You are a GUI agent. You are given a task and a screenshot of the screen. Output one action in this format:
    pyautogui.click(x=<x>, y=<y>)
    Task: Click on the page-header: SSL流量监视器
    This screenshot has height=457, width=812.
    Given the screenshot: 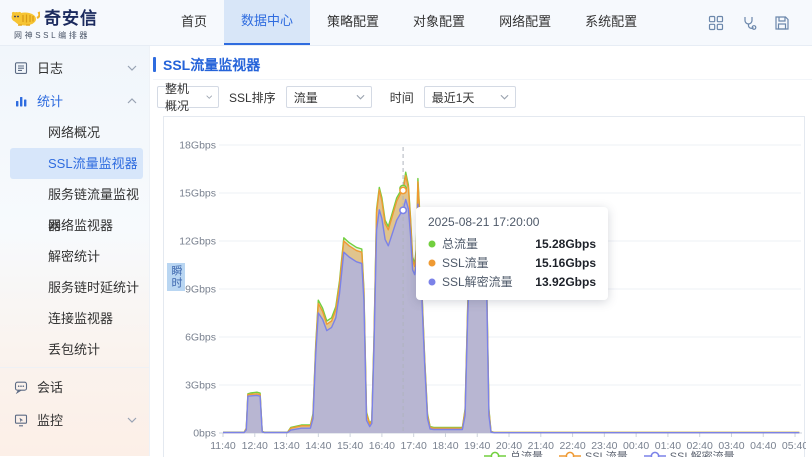 What is the action you would take?
    pyautogui.click(x=482, y=63)
    